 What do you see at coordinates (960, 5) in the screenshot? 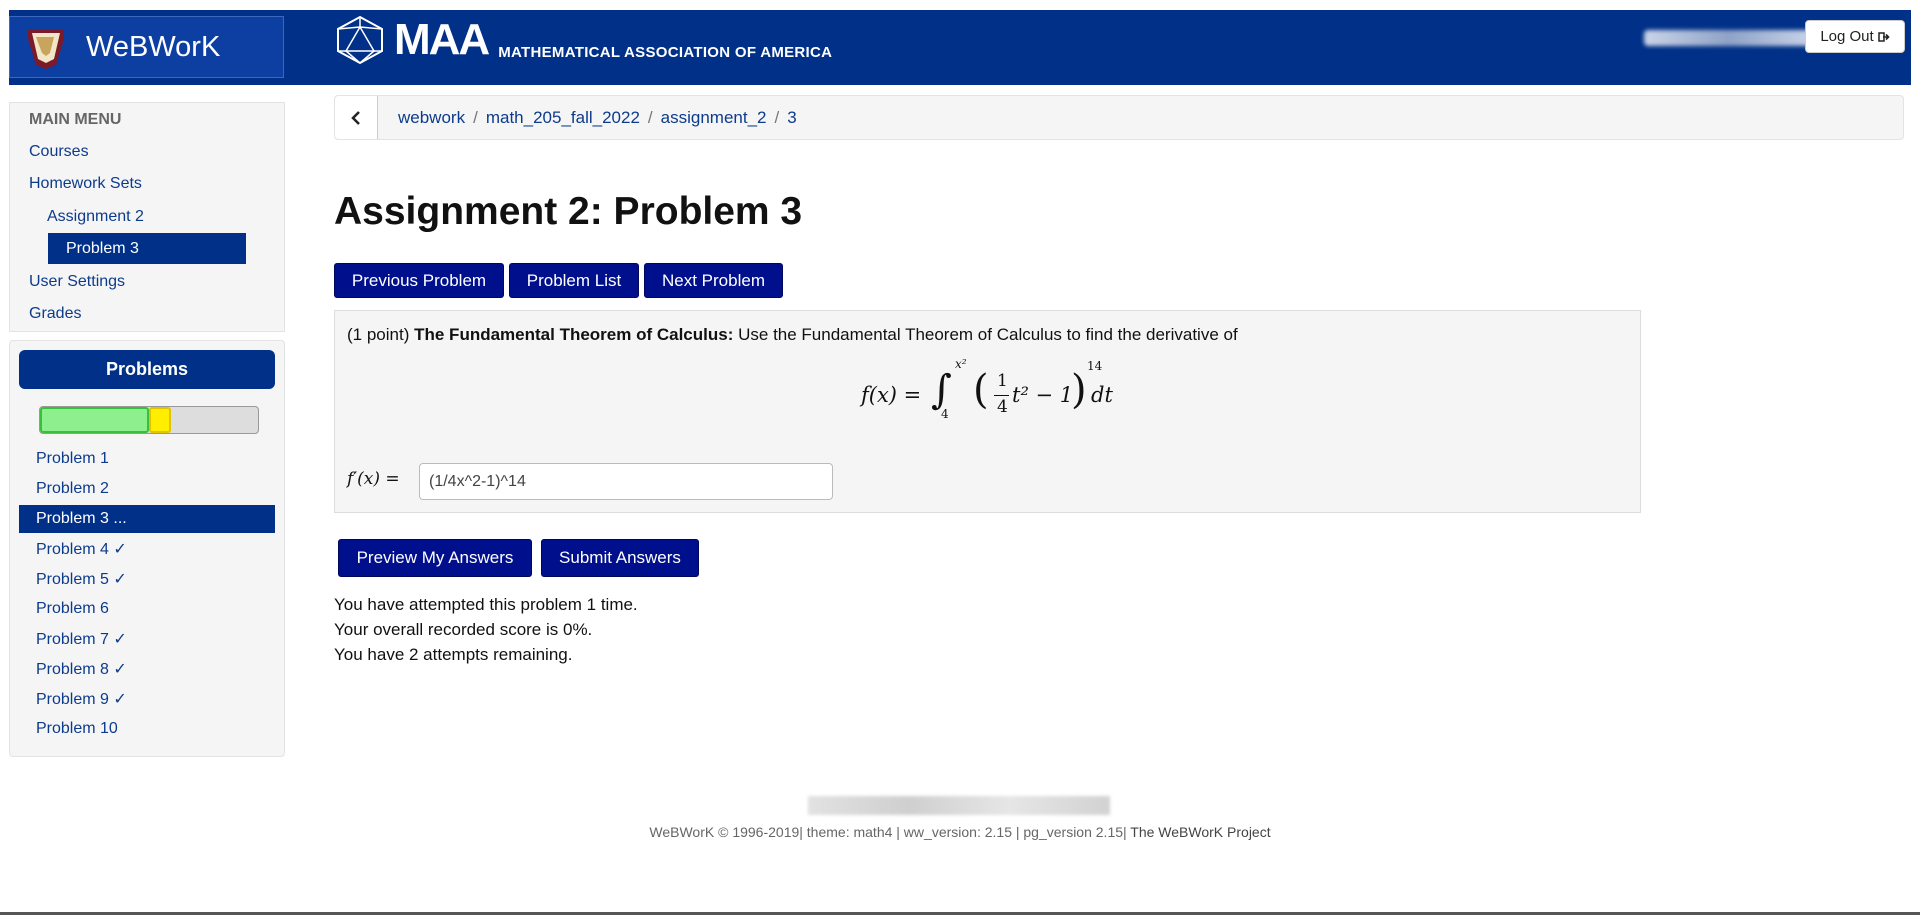
I see `top-strip` at bounding box center [960, 5].